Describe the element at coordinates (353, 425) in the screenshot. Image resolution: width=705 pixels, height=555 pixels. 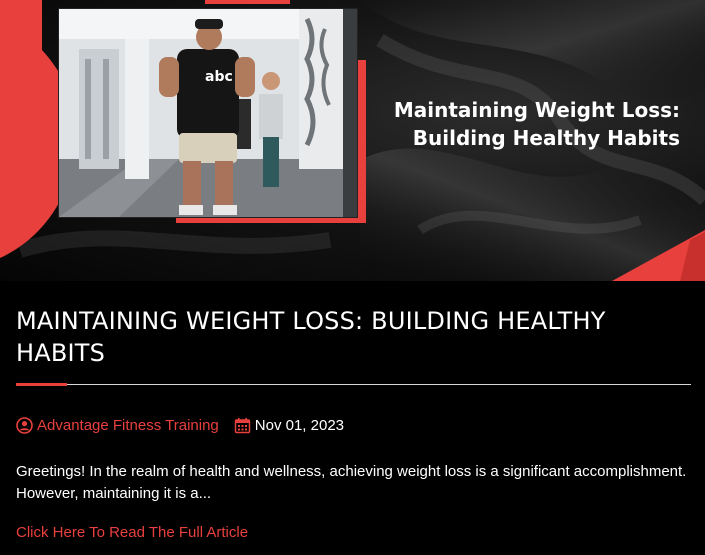
I see `article-meta: Advantage Fitness Training Nov 01, 2023` at that location.